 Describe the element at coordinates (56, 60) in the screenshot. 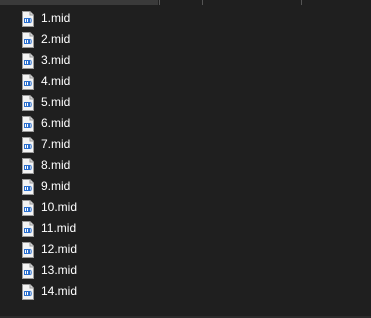

I see `file-name: 3.mid` at that location.